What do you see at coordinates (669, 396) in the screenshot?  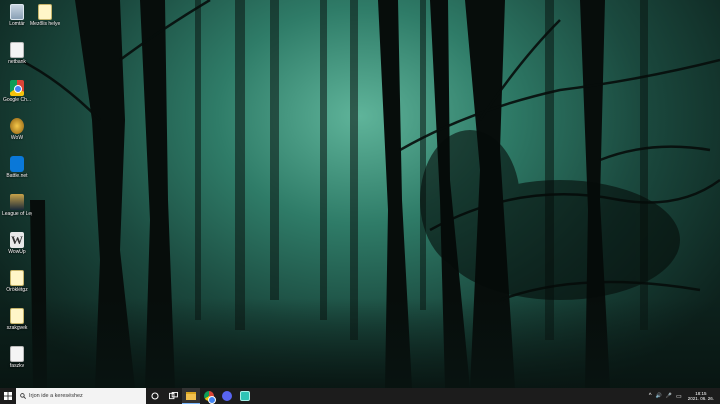 I see `microphone-icon: 🎤` at bounding box center [669, 396].